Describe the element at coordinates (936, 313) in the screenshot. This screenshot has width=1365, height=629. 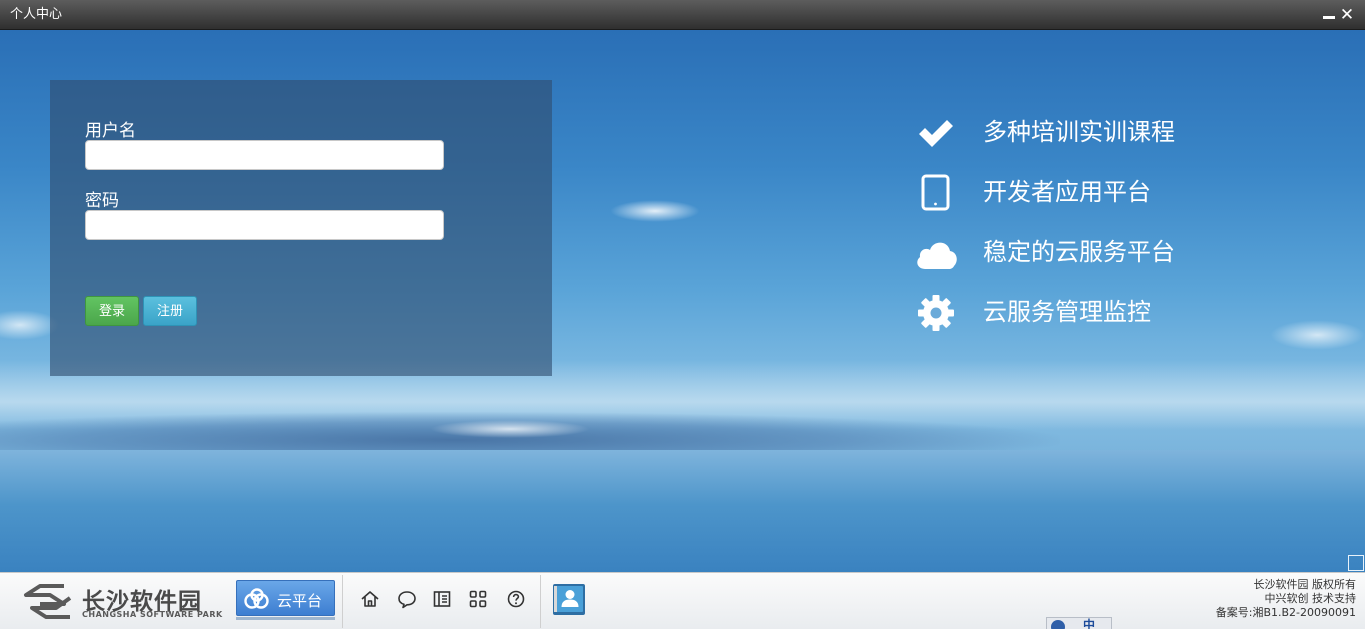
I see `gear-icon` at that location.